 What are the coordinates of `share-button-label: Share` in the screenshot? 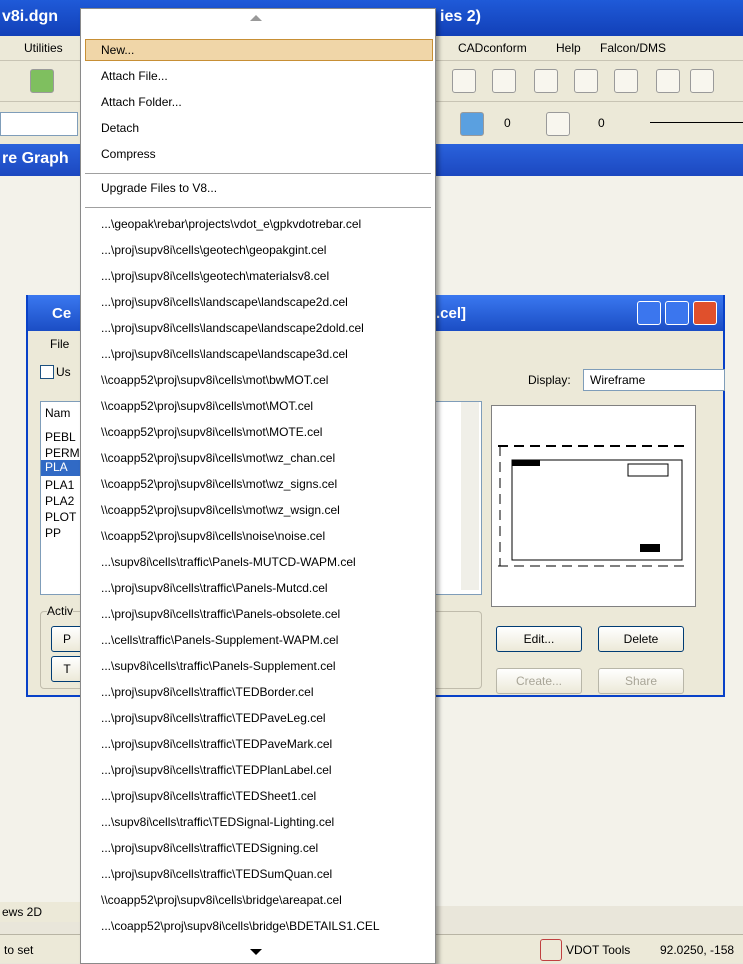 It's located at (641, 681).